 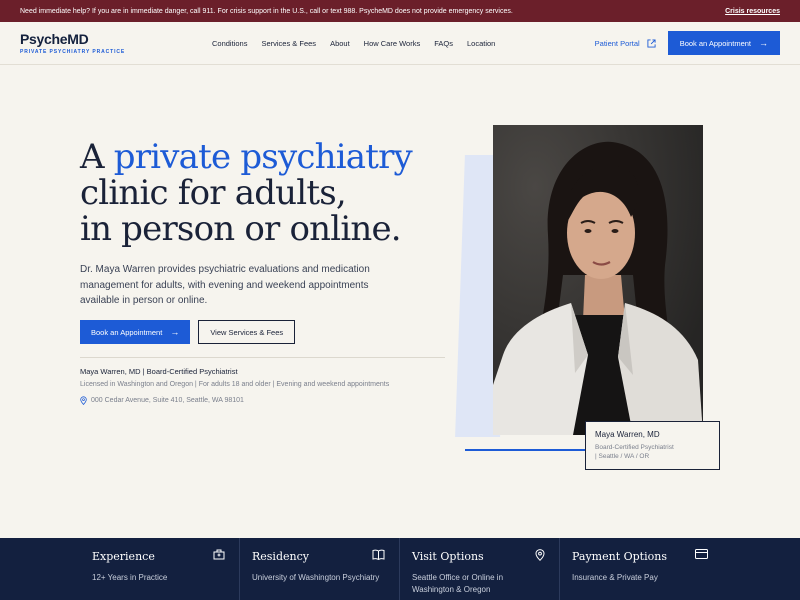 I want to click on patient-portal-link: Patient Portal, so click(x=625, y=43).